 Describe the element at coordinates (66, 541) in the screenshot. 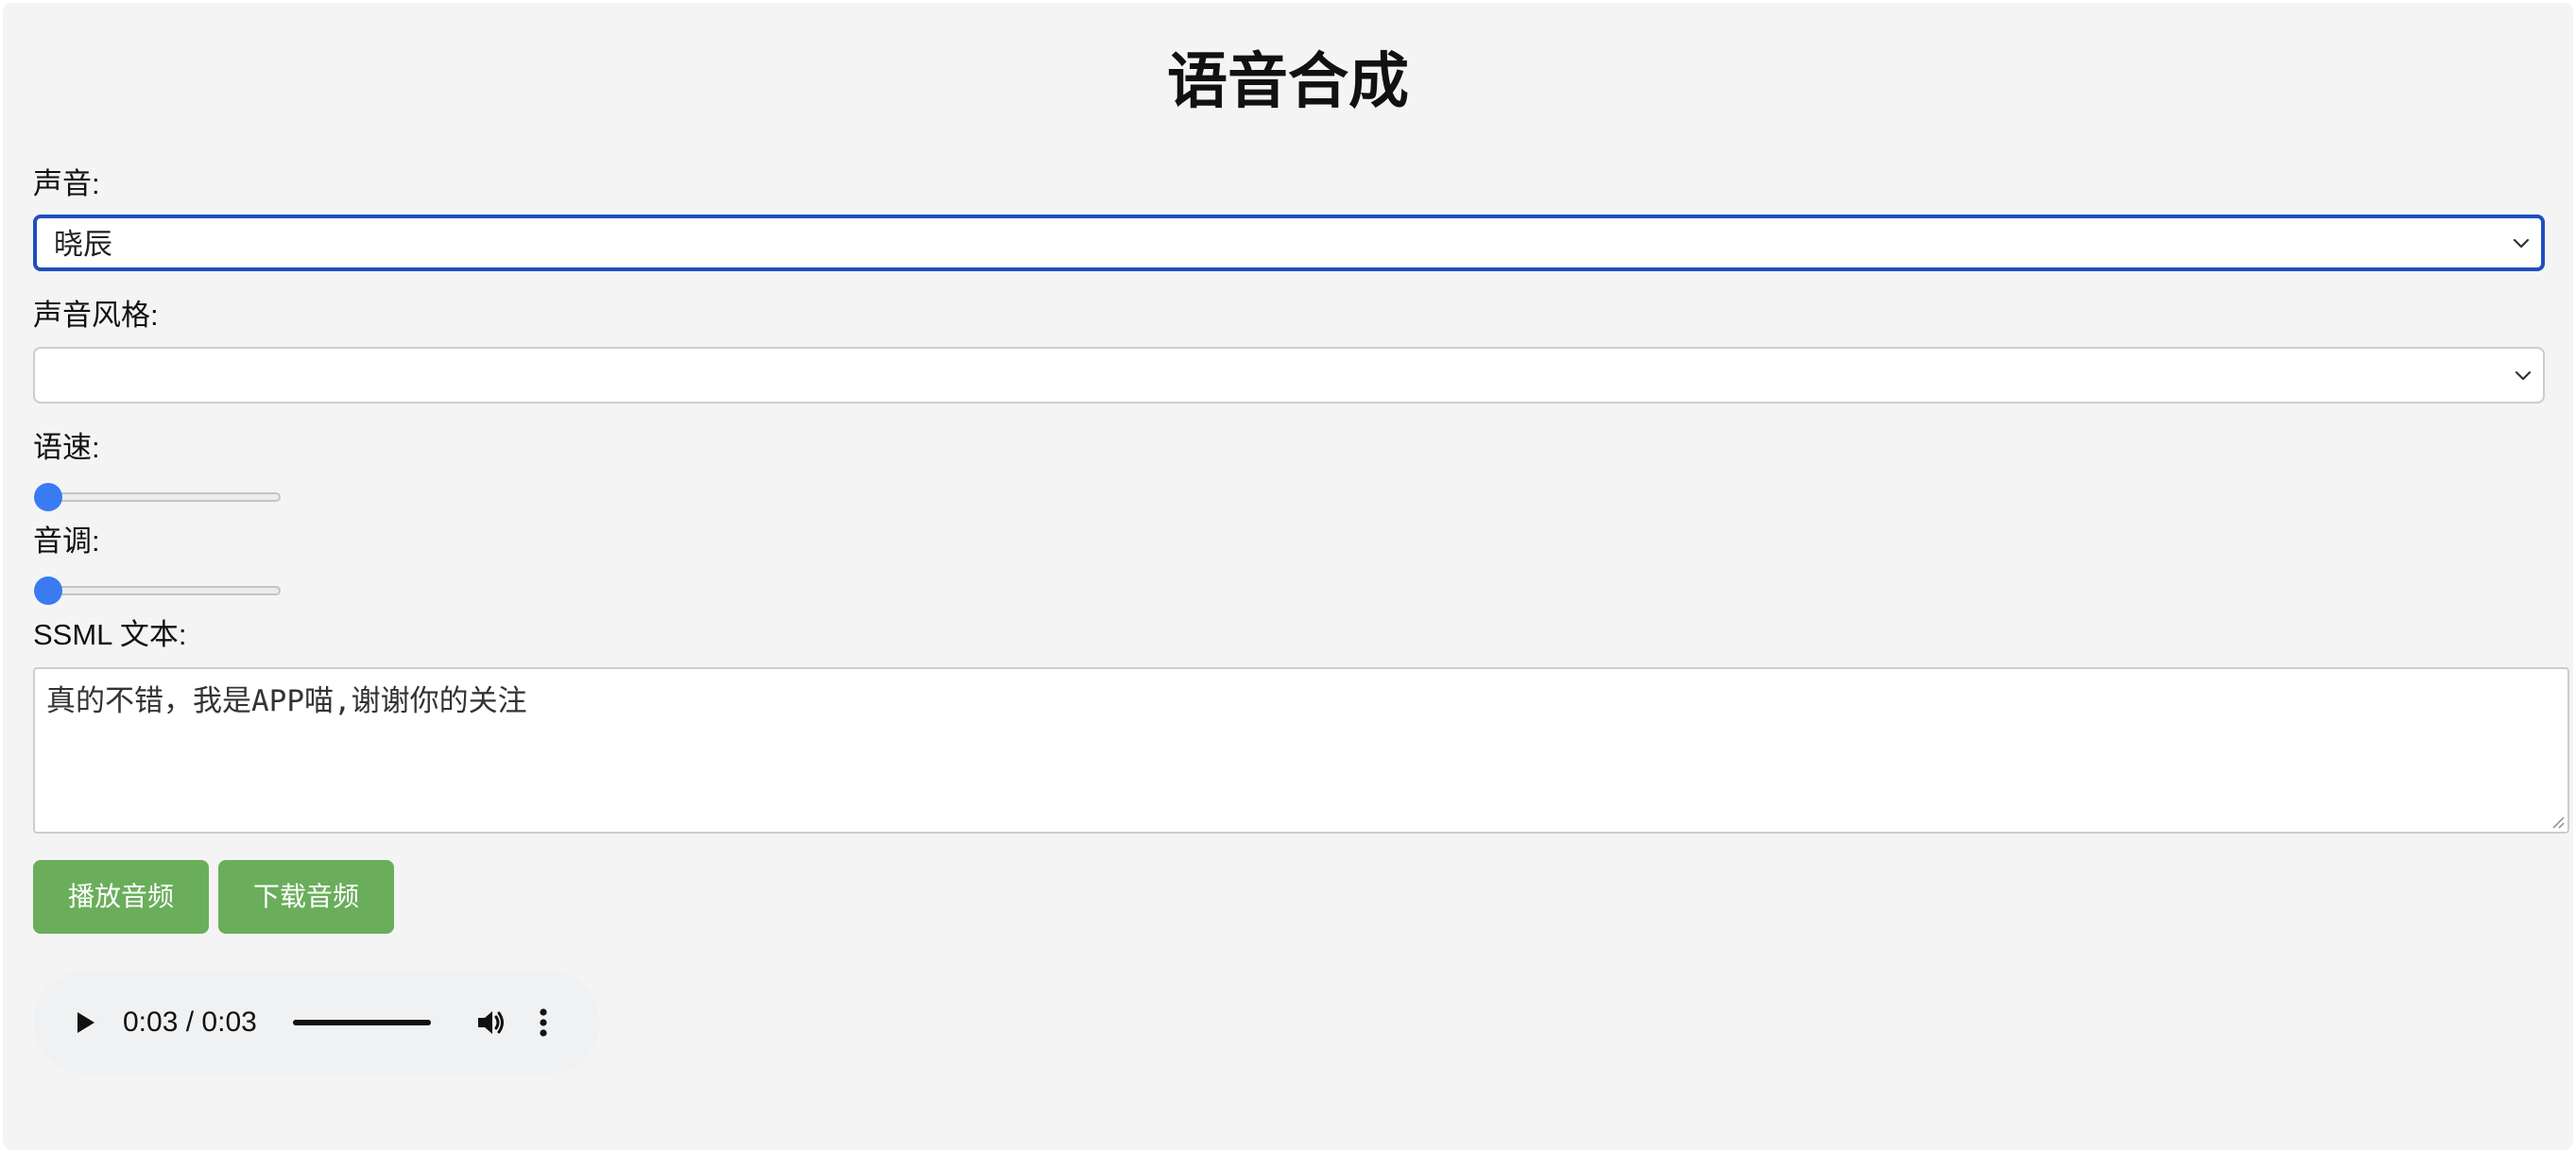

I see `pitch-label: 音调:` at that location.